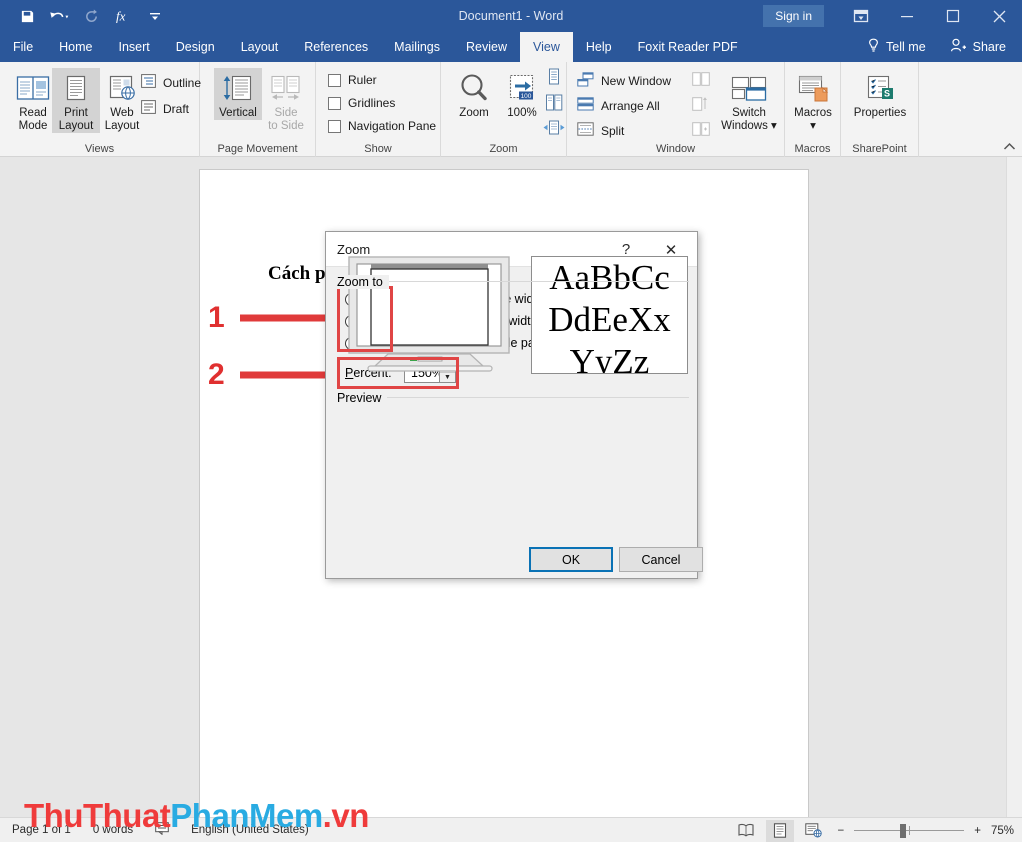 The height and width of the screenshot is (842, 1022). What do you see at coordinates (392, 126) in the screenshot?
I see `navigation-pane-label: Navigation Pane` at bounding box center [392, 126].